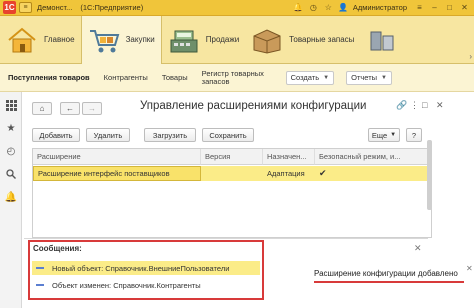 This screenshot has width=474, height=308. What do you see at coordinates (57, 248) in the screenshot?
I see `messages-title: Сообщения:` at bounding box center [57, 248].